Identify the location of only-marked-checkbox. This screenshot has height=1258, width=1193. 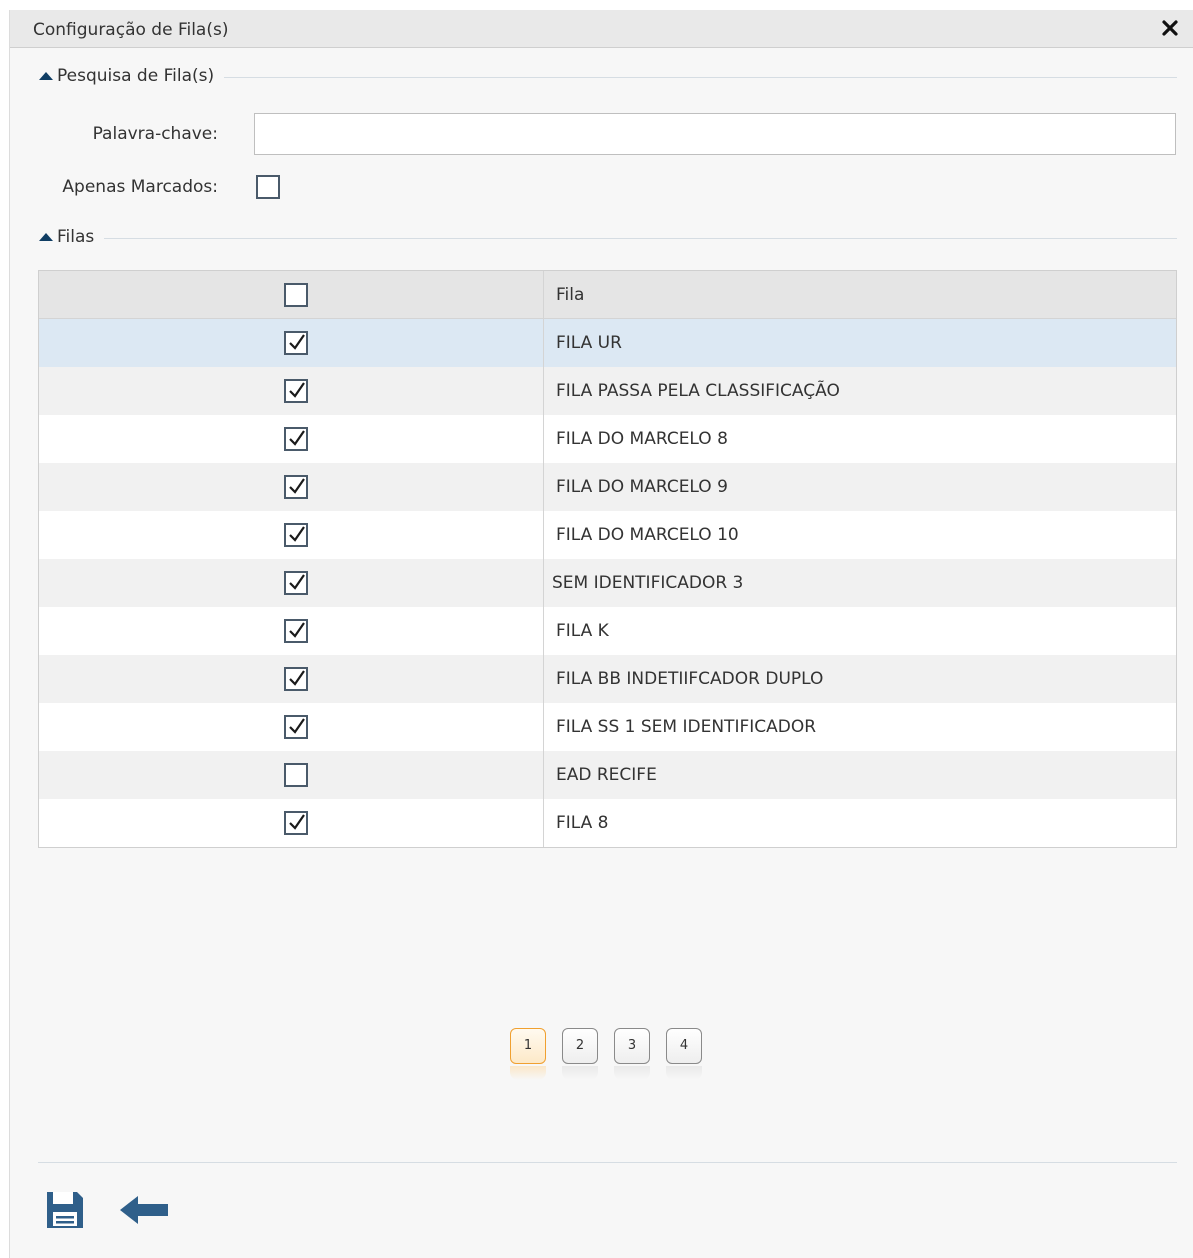
(268, 187).